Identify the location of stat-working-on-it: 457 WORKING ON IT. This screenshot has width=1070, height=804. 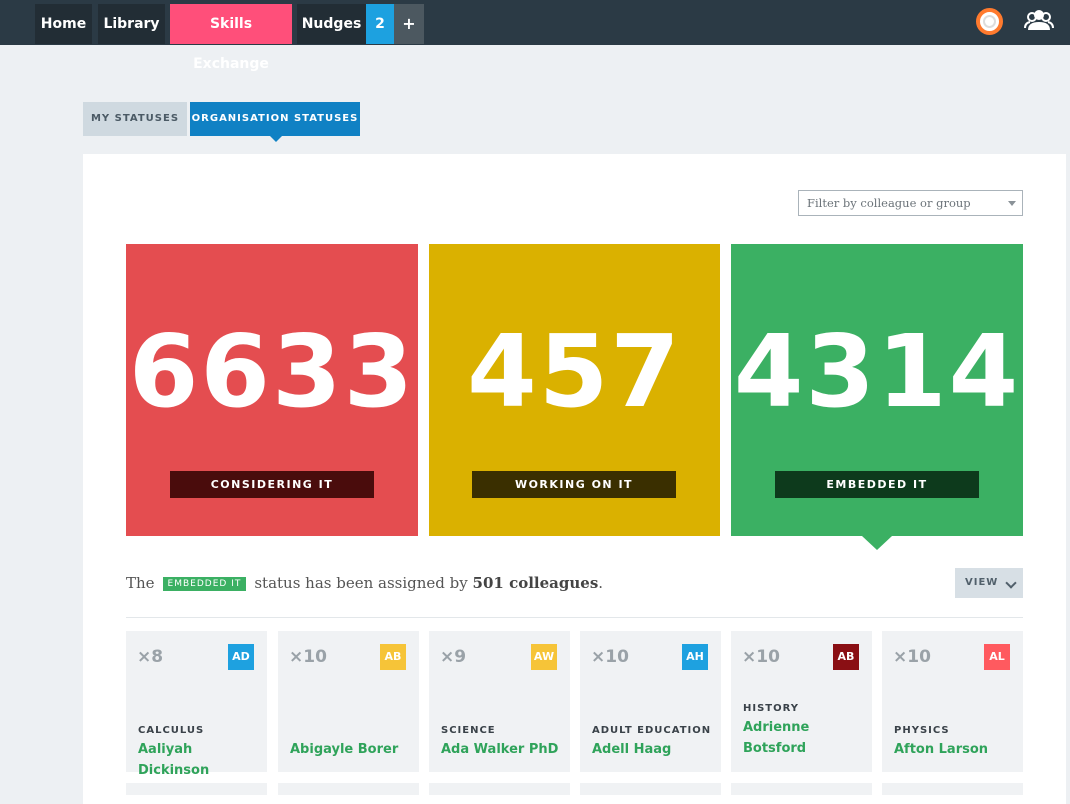
(574, 390).